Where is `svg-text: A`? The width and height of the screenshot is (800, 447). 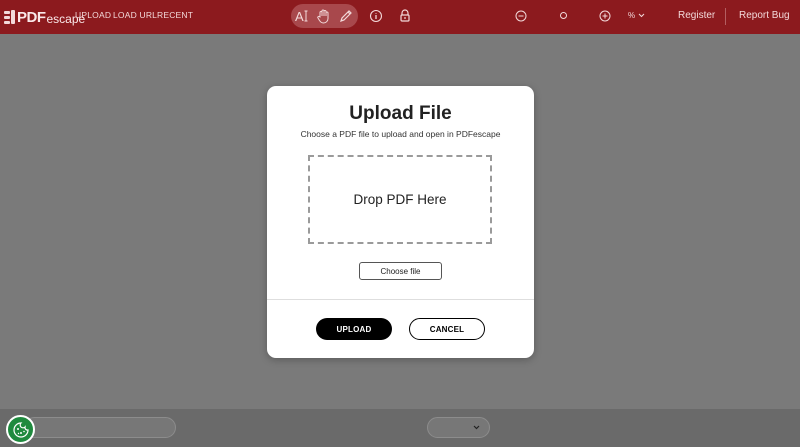
svg-text: A is located at coordinates (299, 16).